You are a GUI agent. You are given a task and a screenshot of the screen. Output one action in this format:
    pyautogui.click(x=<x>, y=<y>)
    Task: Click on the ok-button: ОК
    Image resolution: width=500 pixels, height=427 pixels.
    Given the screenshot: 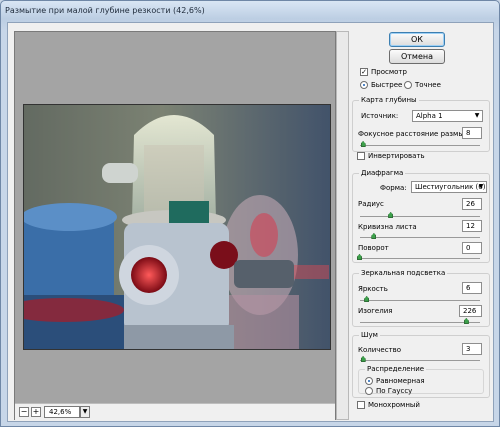 What is the action you would take?
    pyautogui.click(x=417, y=39)
    